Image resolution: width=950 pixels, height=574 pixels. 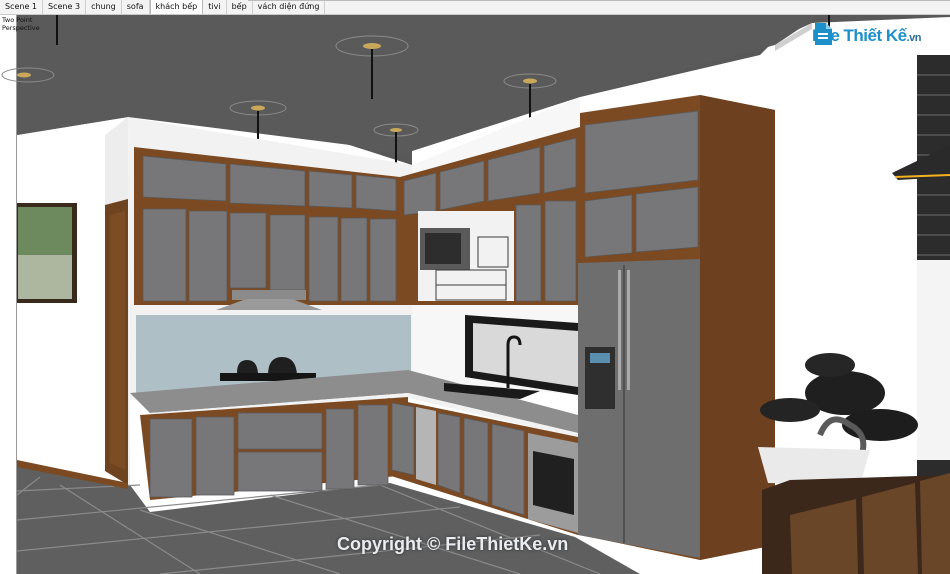 What do you see at coordinates (21, 24) in the screenshot?
I see `camera-mode-label: Two Point Perspective` at bounding box center [21, 24].